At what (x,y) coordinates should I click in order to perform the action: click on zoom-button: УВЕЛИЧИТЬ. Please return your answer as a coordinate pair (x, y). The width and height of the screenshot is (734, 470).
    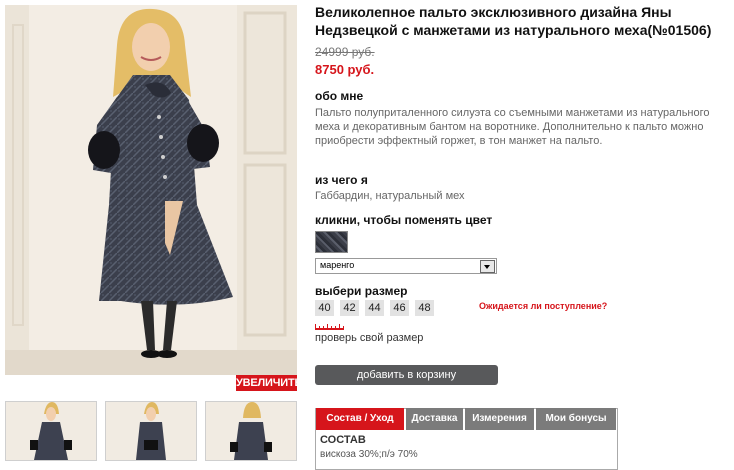
    Looking at the image, I should click on (269, 383).